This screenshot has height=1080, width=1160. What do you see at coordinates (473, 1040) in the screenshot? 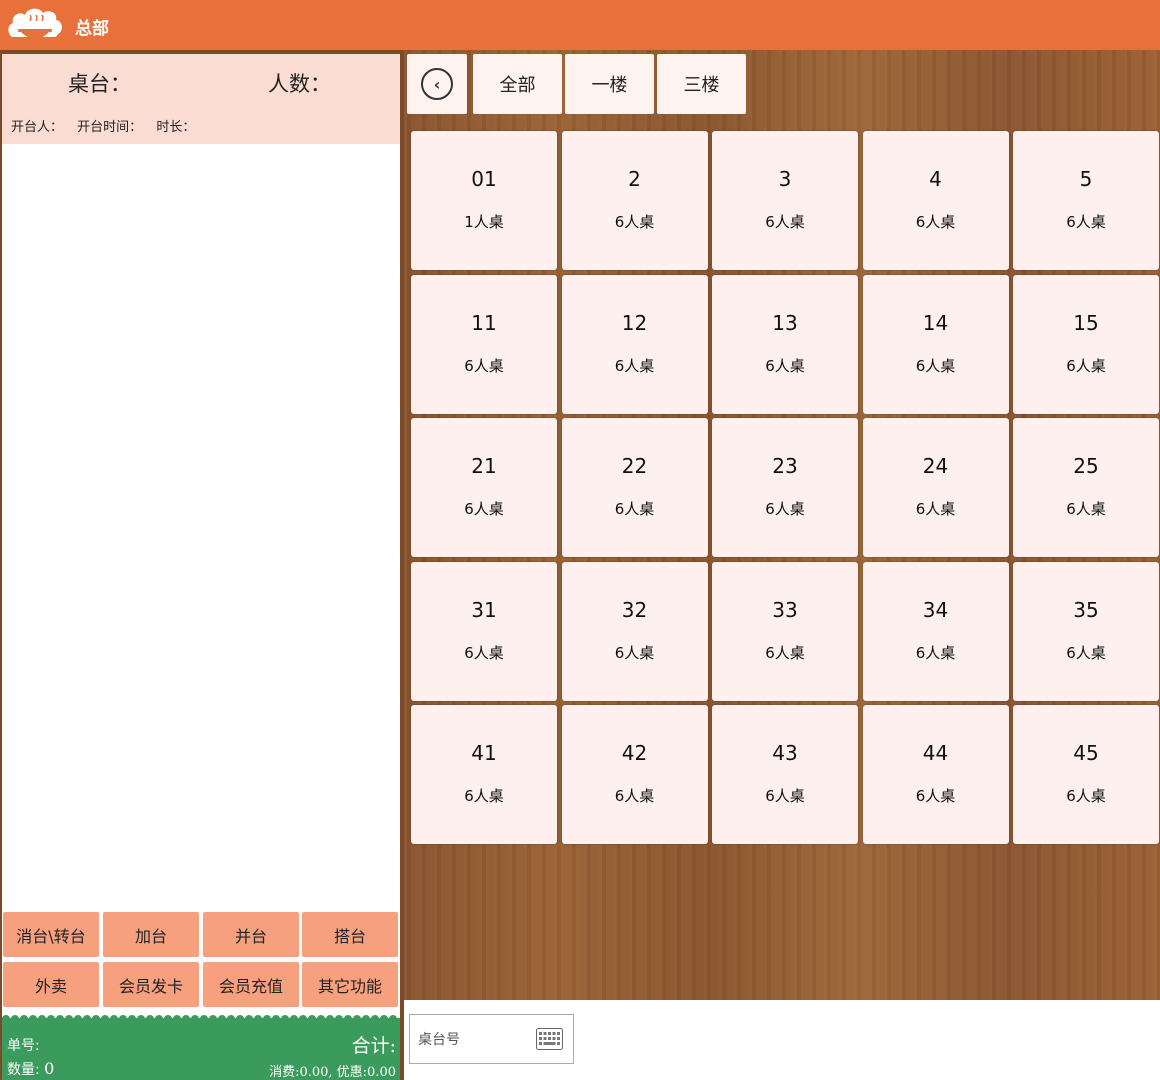
I see `table-number-input` at bounding box center [473, 1040].